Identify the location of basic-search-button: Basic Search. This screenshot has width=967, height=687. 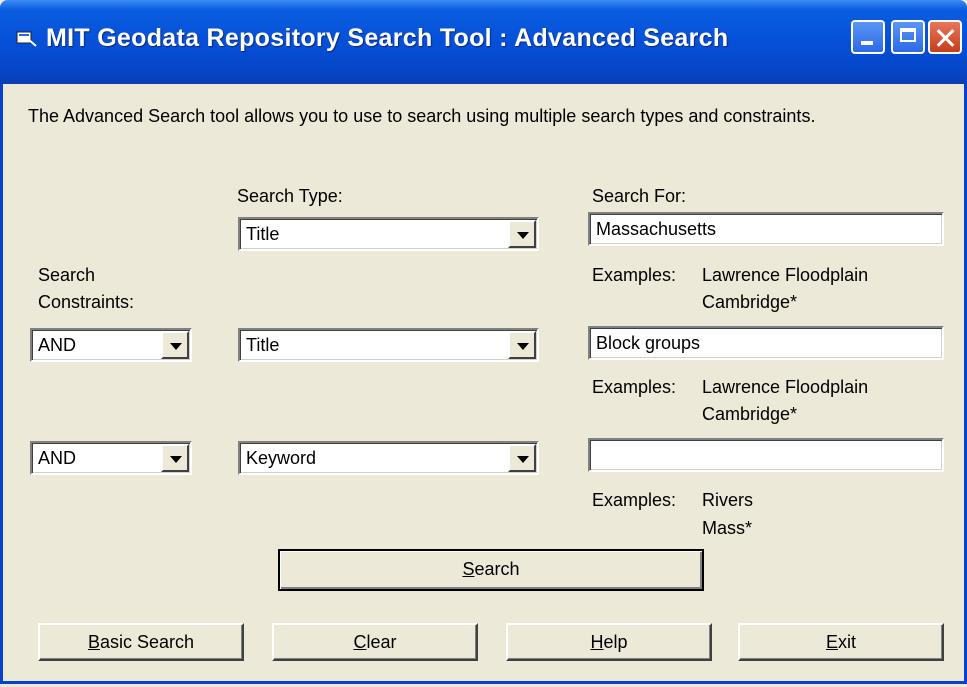
(141, 642).